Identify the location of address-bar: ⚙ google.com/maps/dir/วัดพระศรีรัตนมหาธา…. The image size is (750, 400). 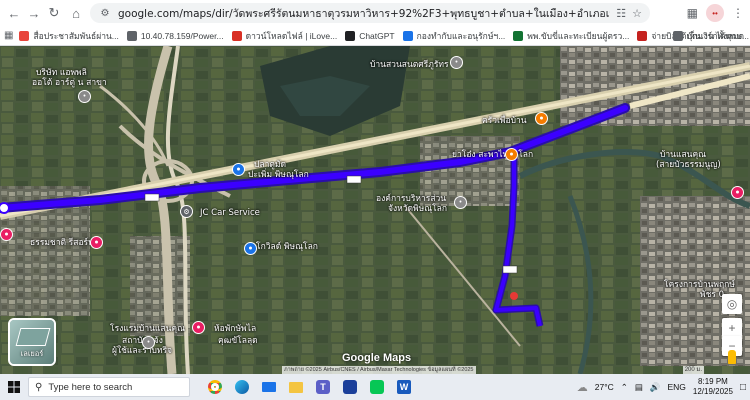
(370, 13).